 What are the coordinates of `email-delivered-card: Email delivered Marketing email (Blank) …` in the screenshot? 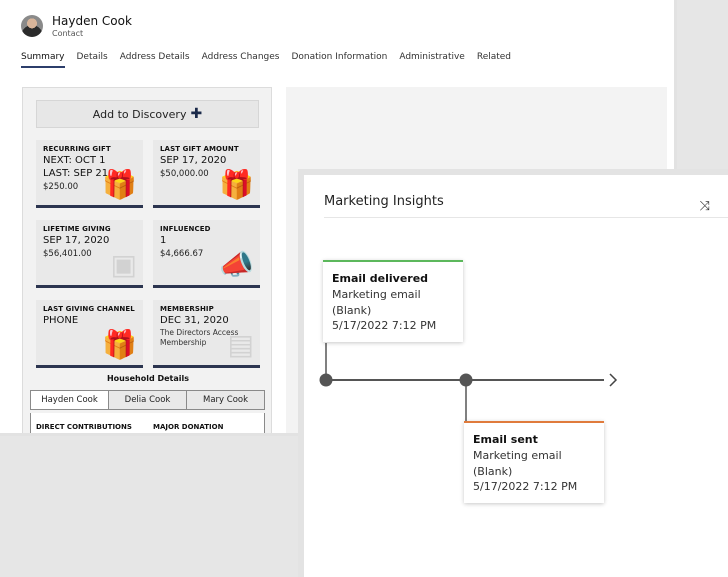 It's located at (393, 301).